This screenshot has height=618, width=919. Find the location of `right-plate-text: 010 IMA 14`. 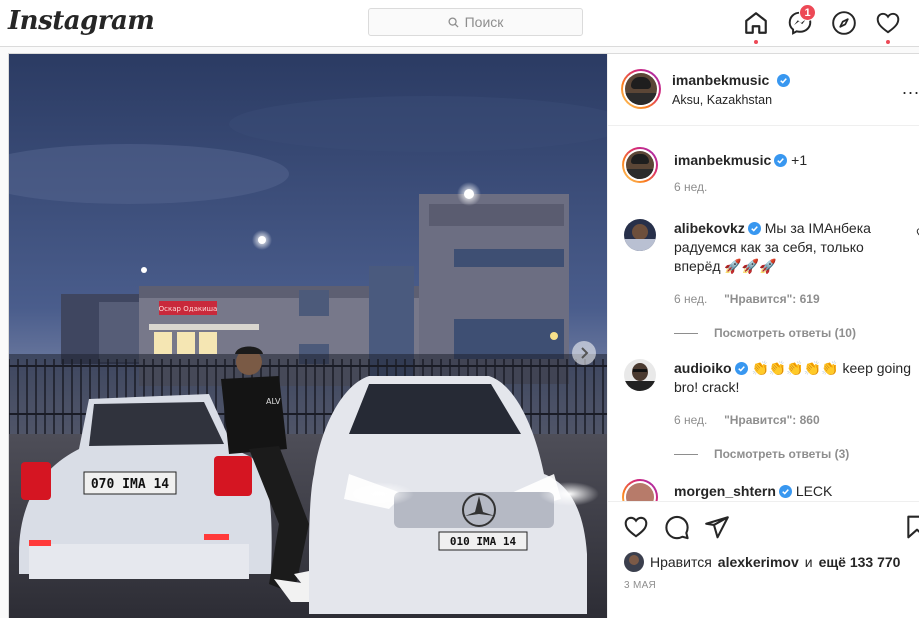

right-plate-text: 010 IMA 14 is located at coordinates (483, 541).